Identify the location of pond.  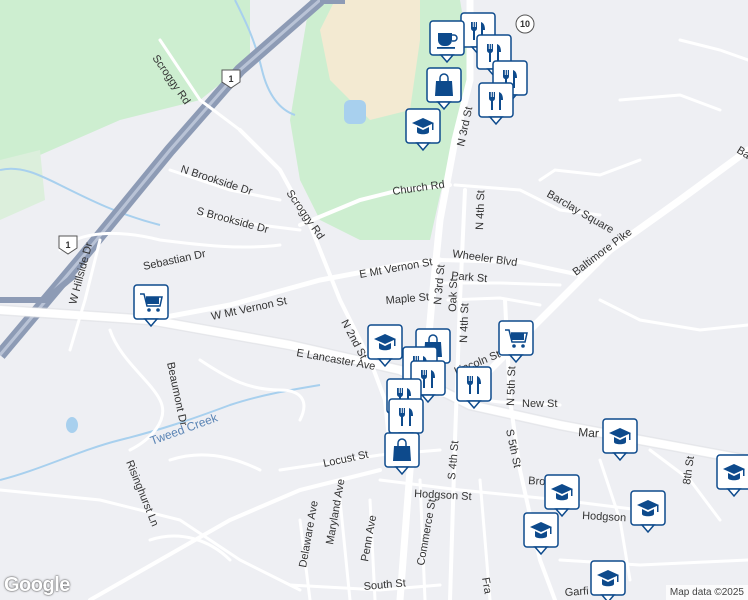
(355, 112).